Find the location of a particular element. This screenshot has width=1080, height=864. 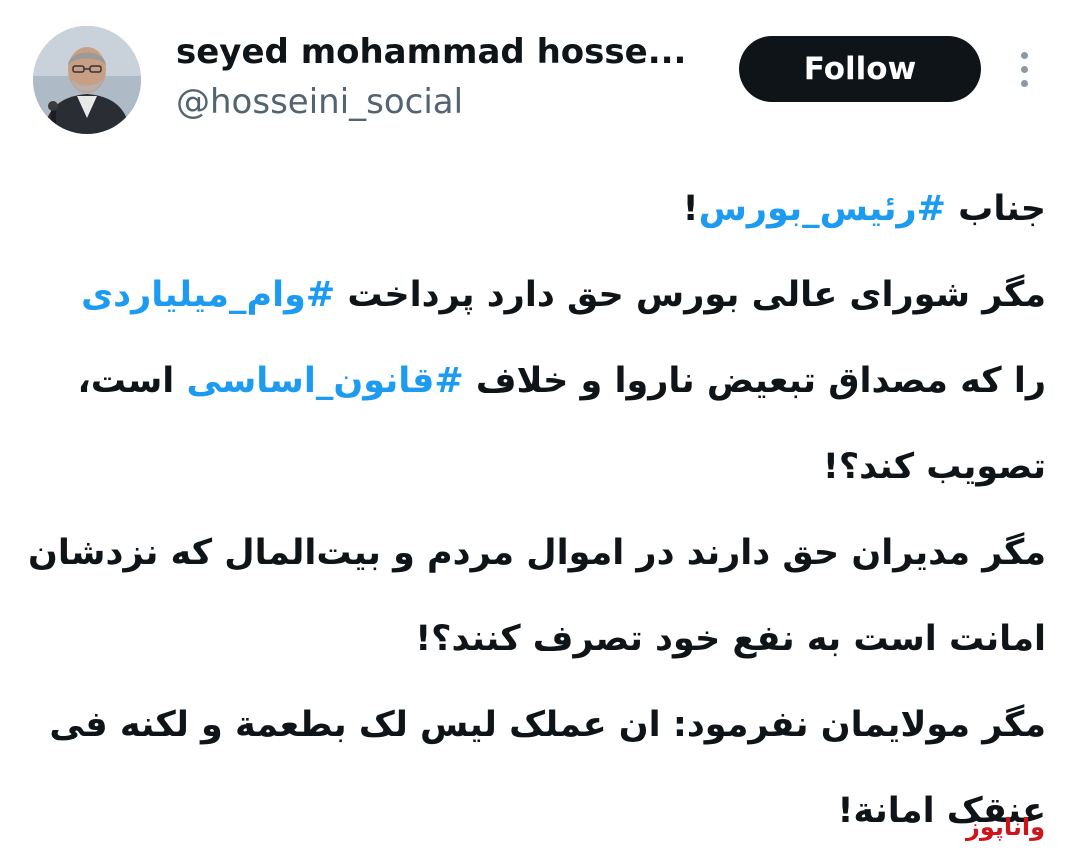

follow-button: Follow is located at coordinates (860, 69).